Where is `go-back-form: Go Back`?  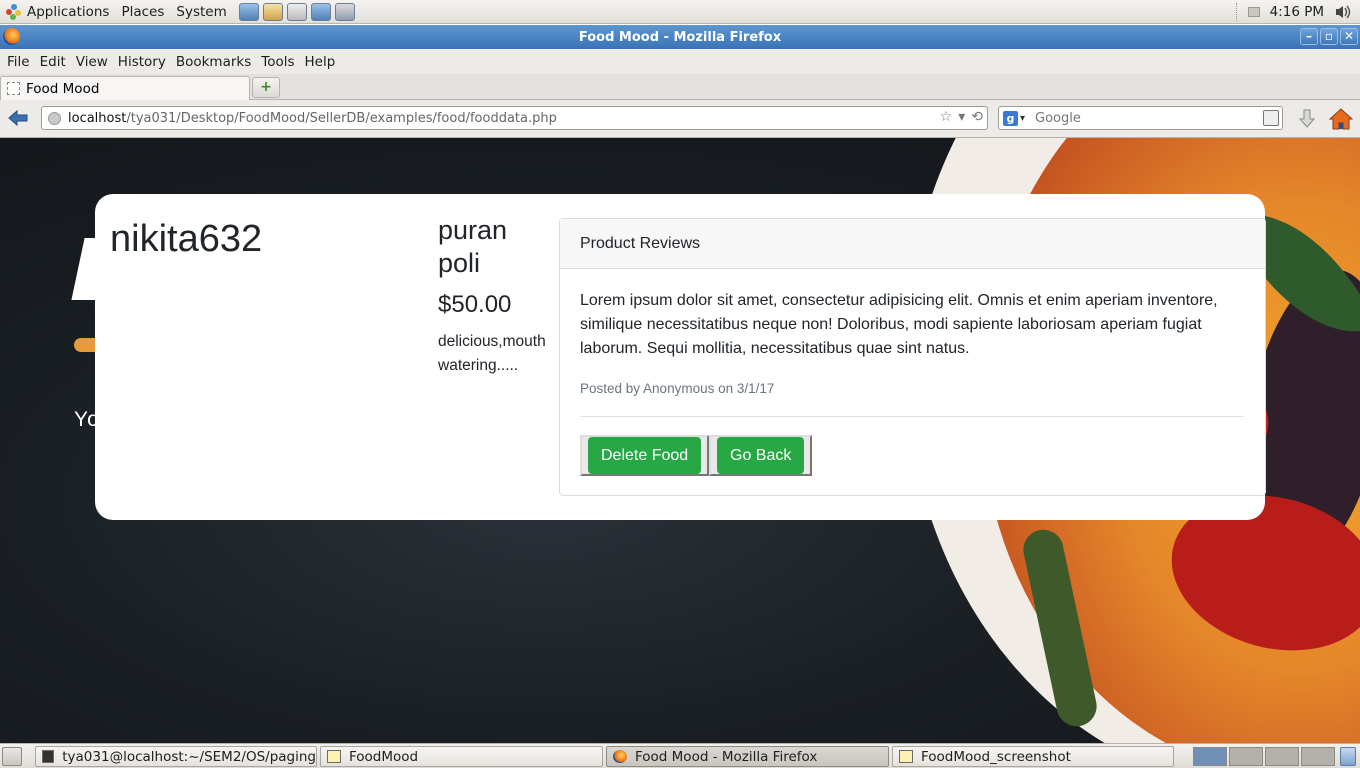 go-back-form: Go Back is located at coordinates (761, 455).